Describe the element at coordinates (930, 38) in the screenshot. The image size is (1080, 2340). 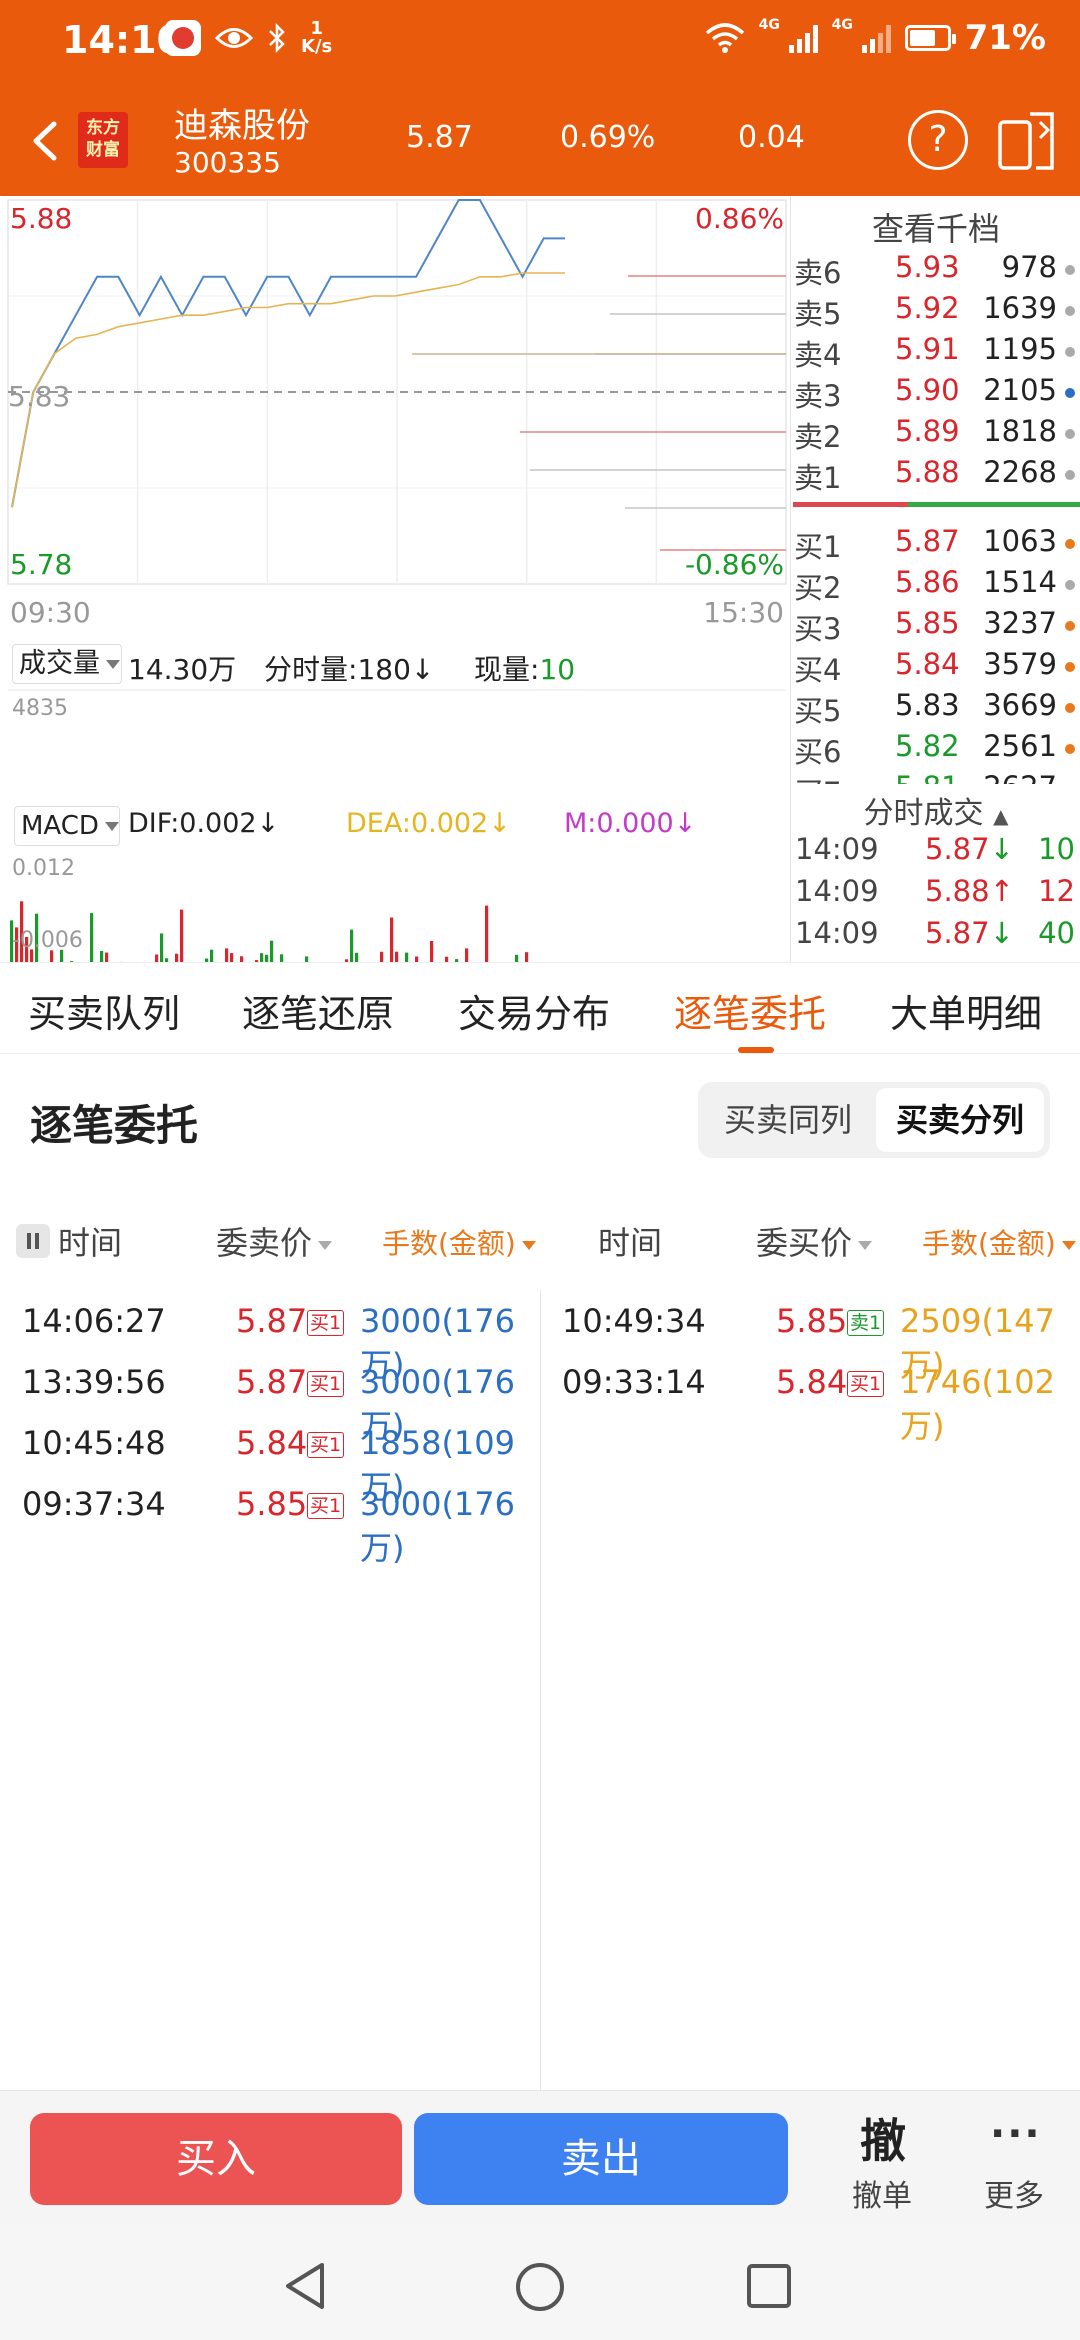
I see `battery-icon` at that location.